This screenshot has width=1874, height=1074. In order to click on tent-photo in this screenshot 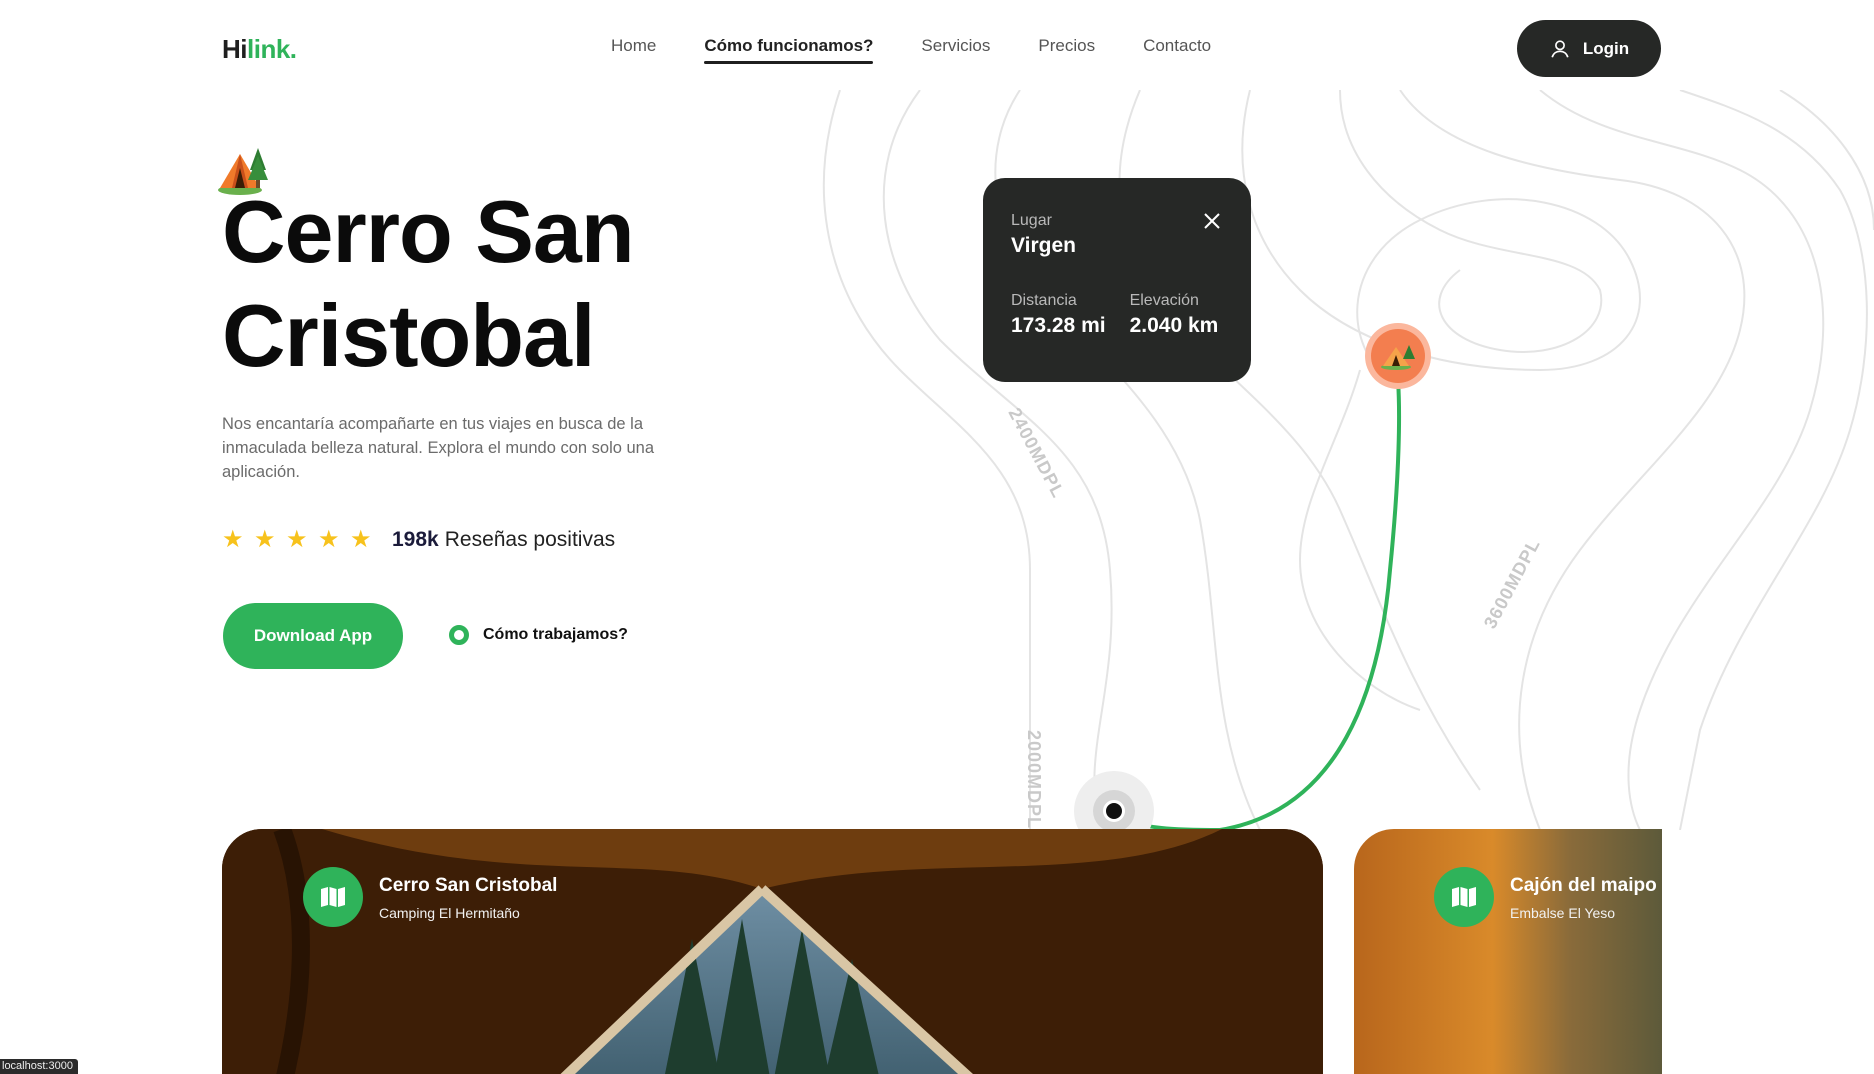, I will do `click(772, 951)`.